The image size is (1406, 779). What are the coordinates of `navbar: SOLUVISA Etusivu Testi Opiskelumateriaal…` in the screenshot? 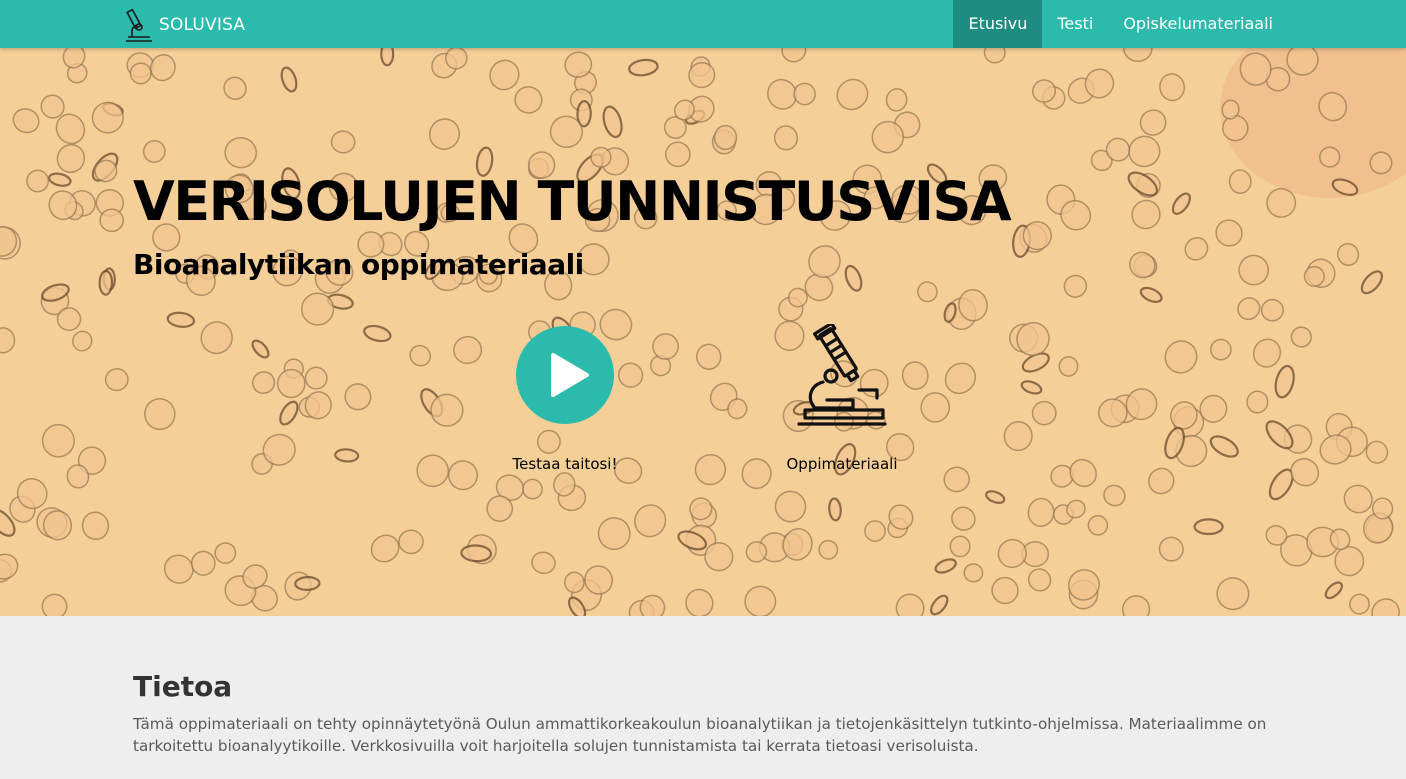 It's located at (703, 24).